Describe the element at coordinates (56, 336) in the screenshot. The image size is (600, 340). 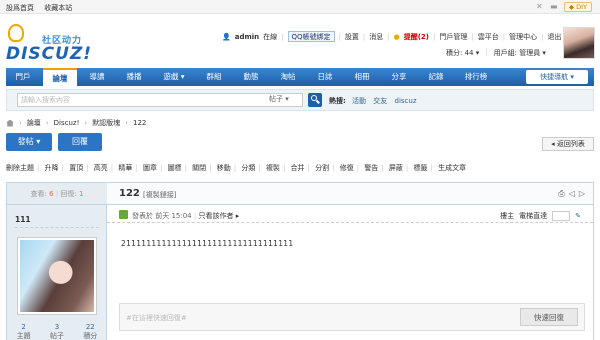
I see `stat-label: 帖子` at that location.